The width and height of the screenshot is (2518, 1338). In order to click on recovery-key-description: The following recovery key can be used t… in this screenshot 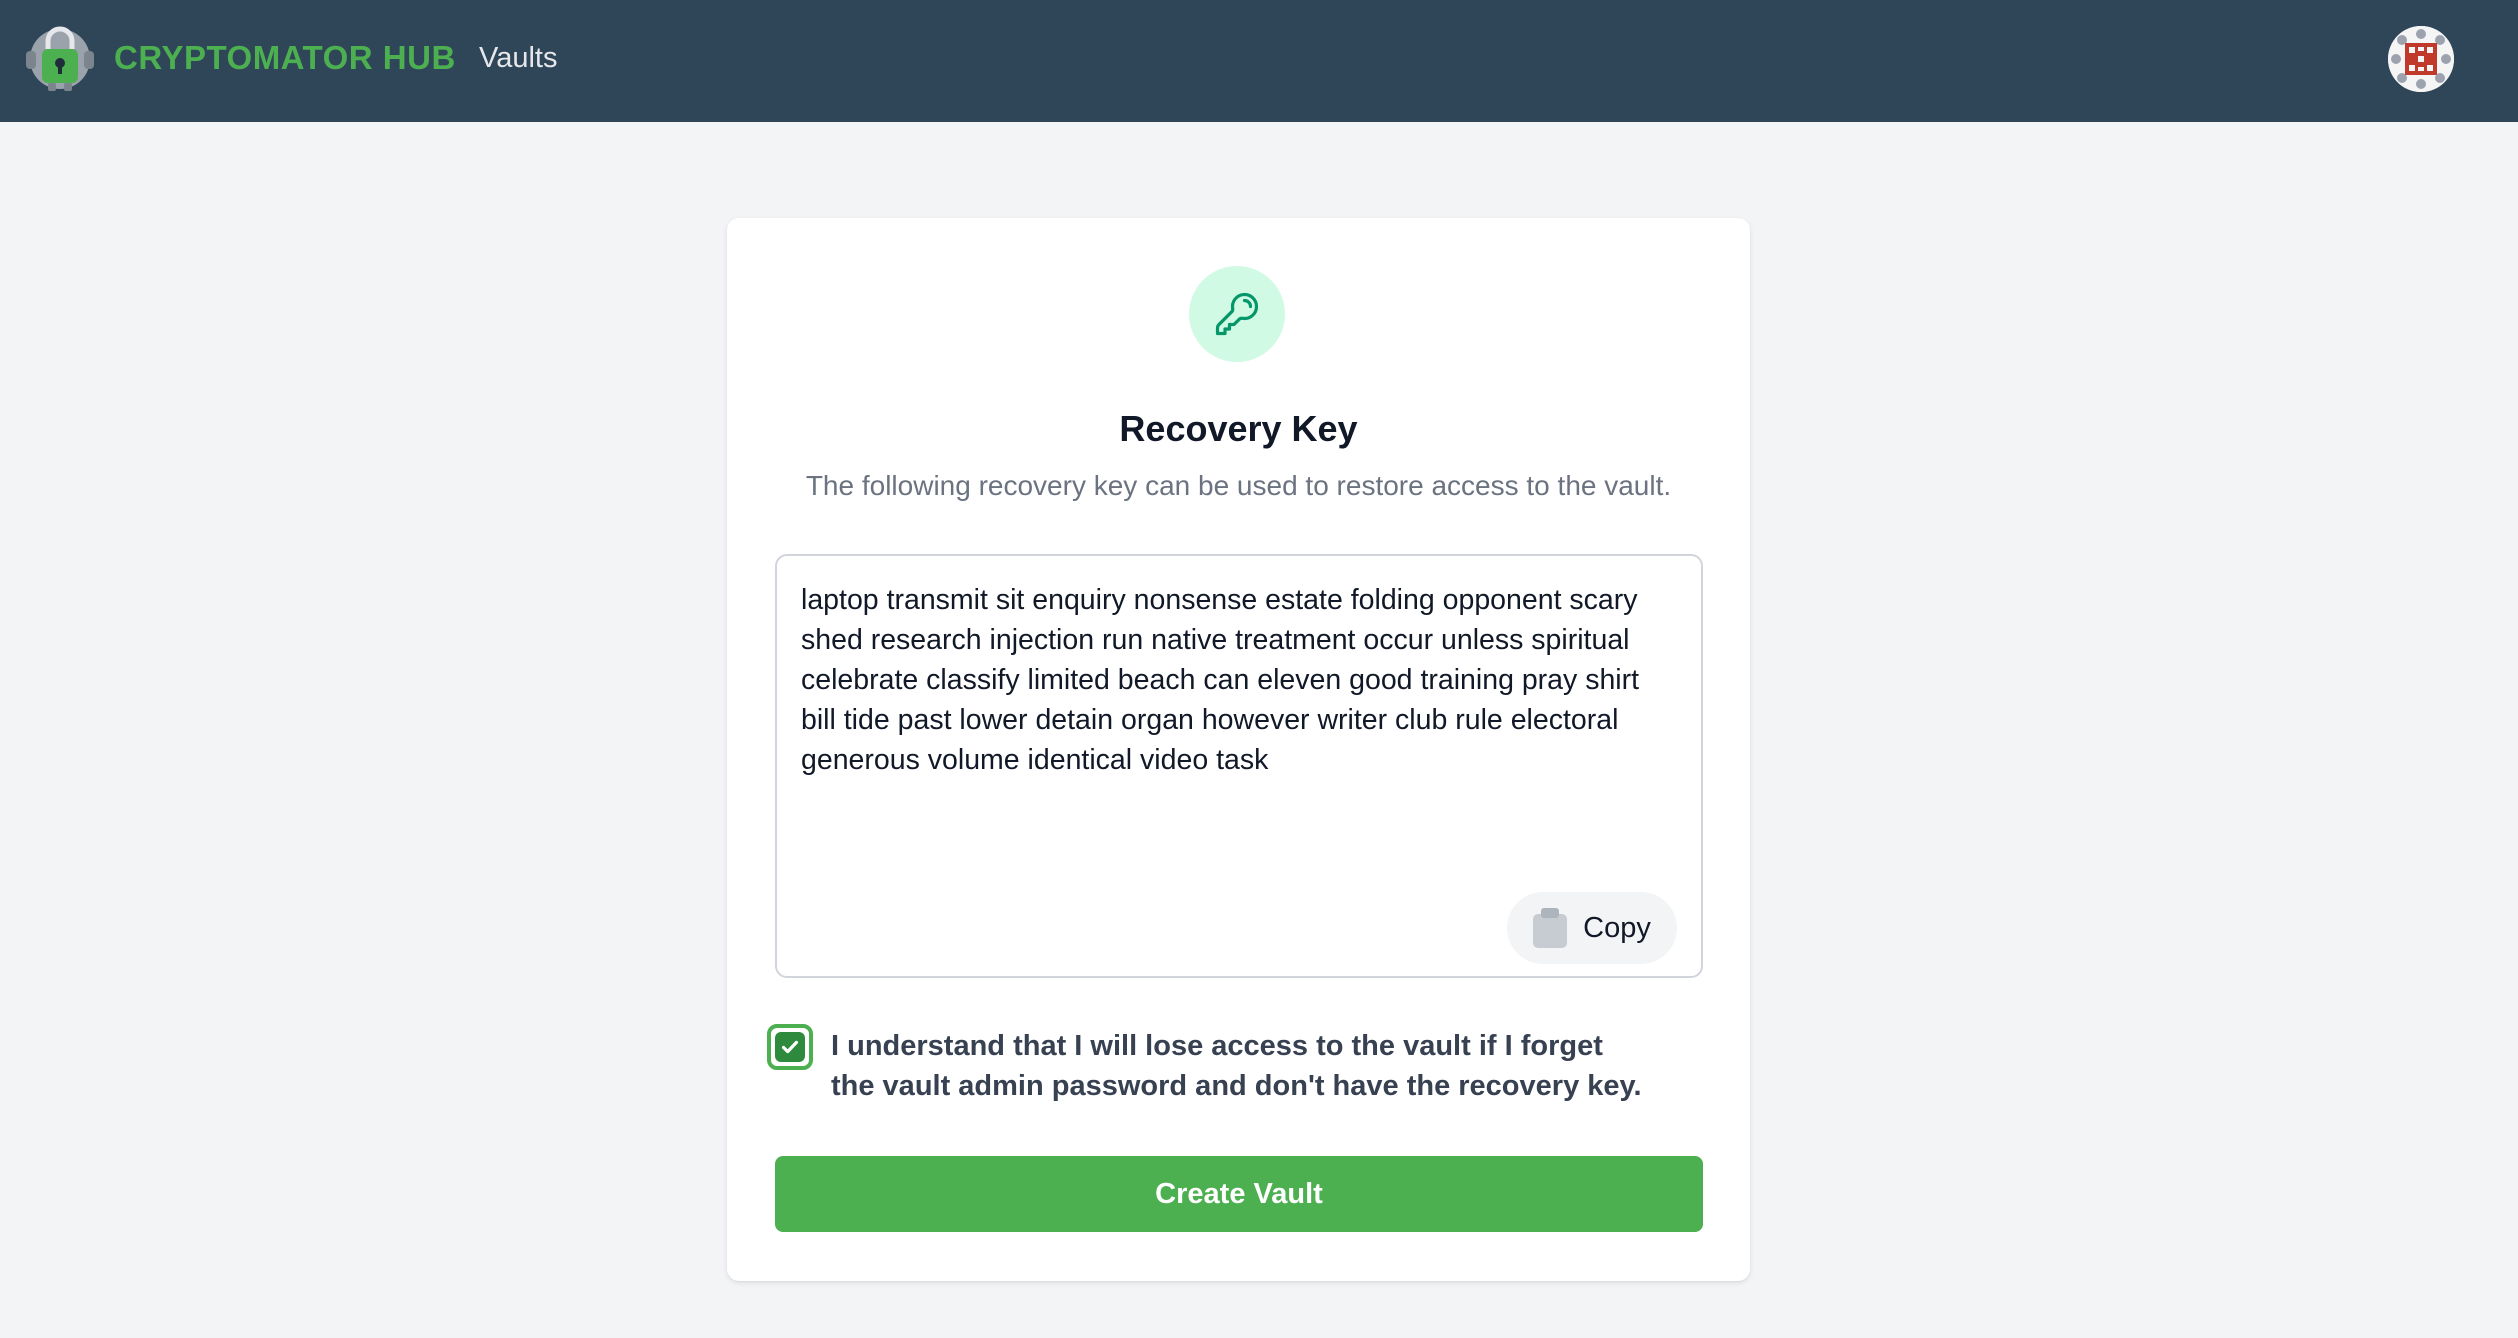, I will do `click(1238, 485)`.